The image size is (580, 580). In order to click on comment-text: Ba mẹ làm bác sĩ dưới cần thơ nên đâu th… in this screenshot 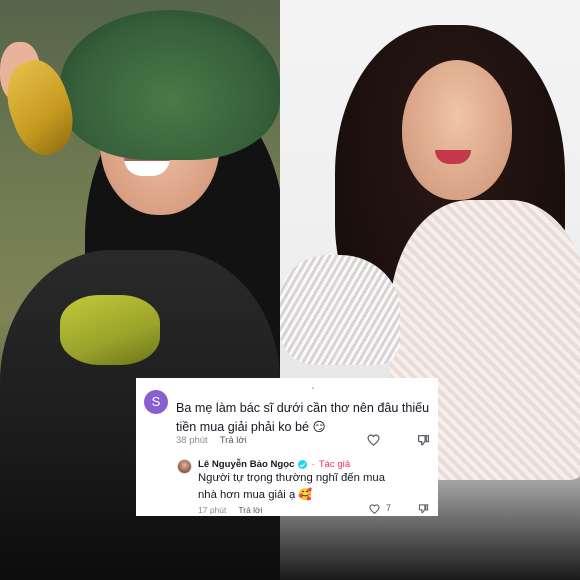, I will do `click(303, 417)`.